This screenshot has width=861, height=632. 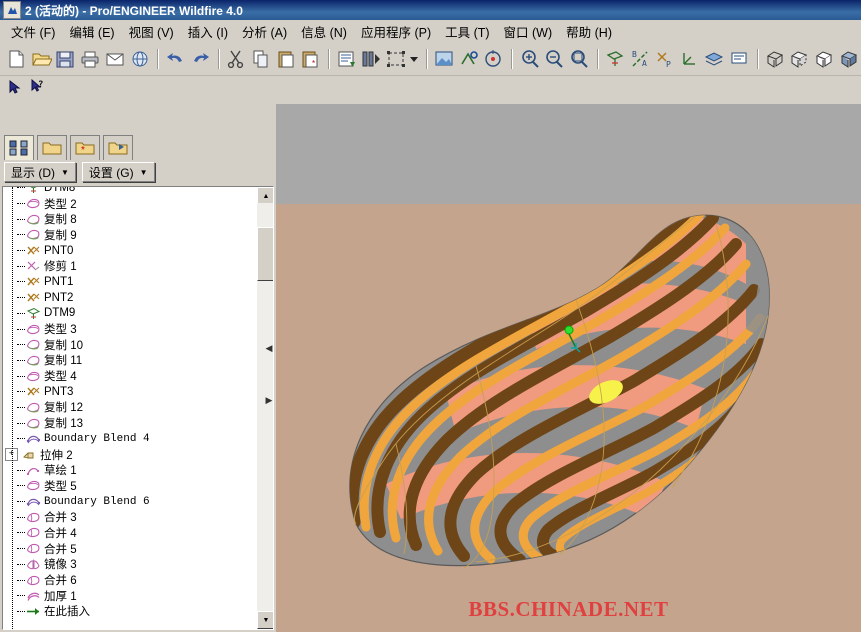 I want to click on pro-engineer-app-icon, so click(x=12, y=10).